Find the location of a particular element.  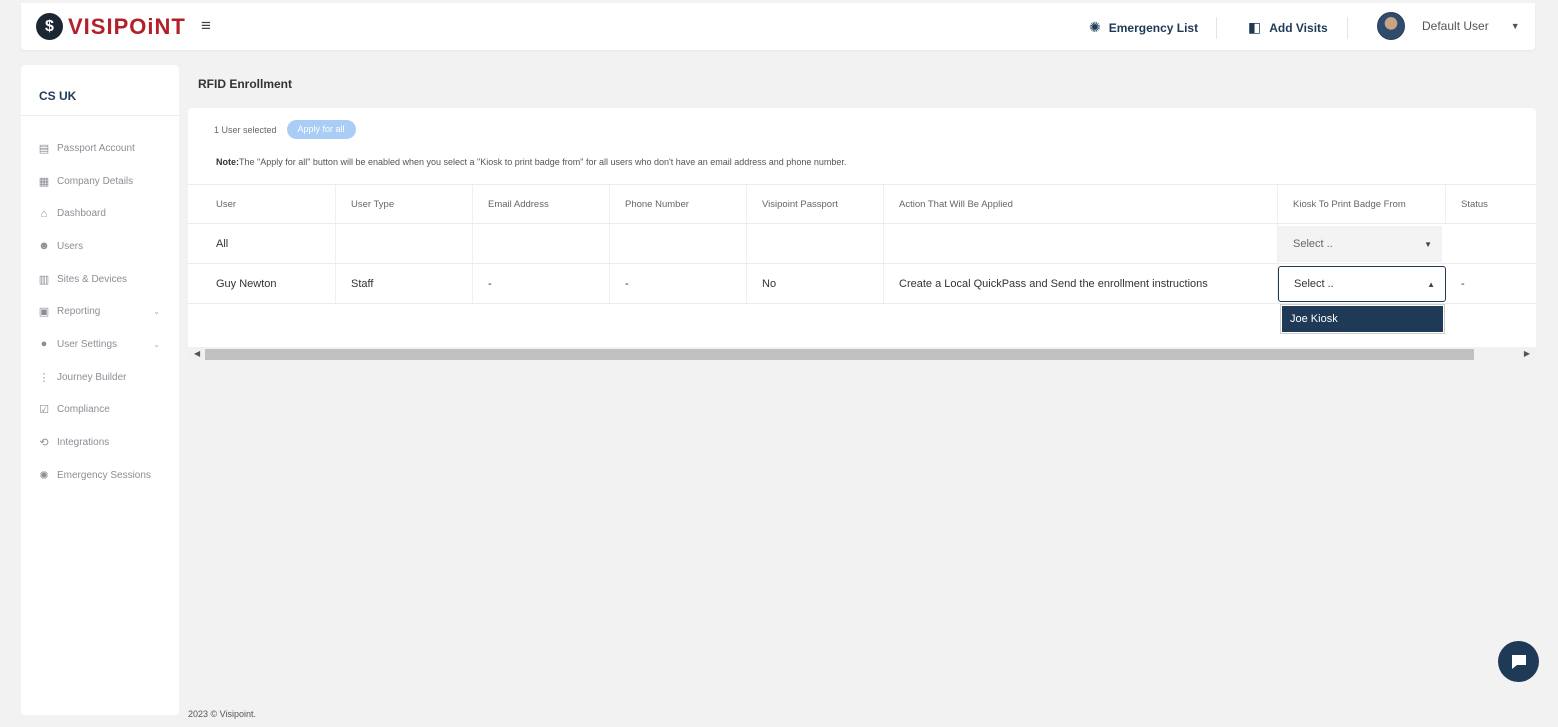

add-visits-link: ◧ Add Visits is located at coordinates (1288, 27).